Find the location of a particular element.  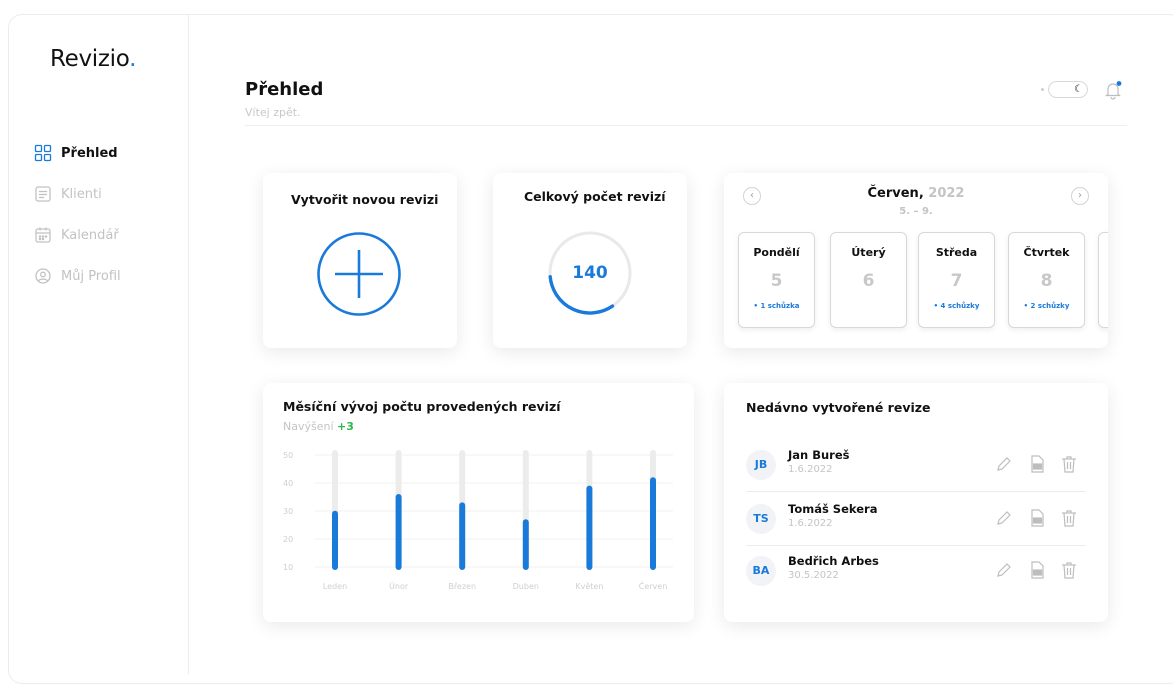

day-meetings: • 4 schůzky is located at coordinates (956, 306).